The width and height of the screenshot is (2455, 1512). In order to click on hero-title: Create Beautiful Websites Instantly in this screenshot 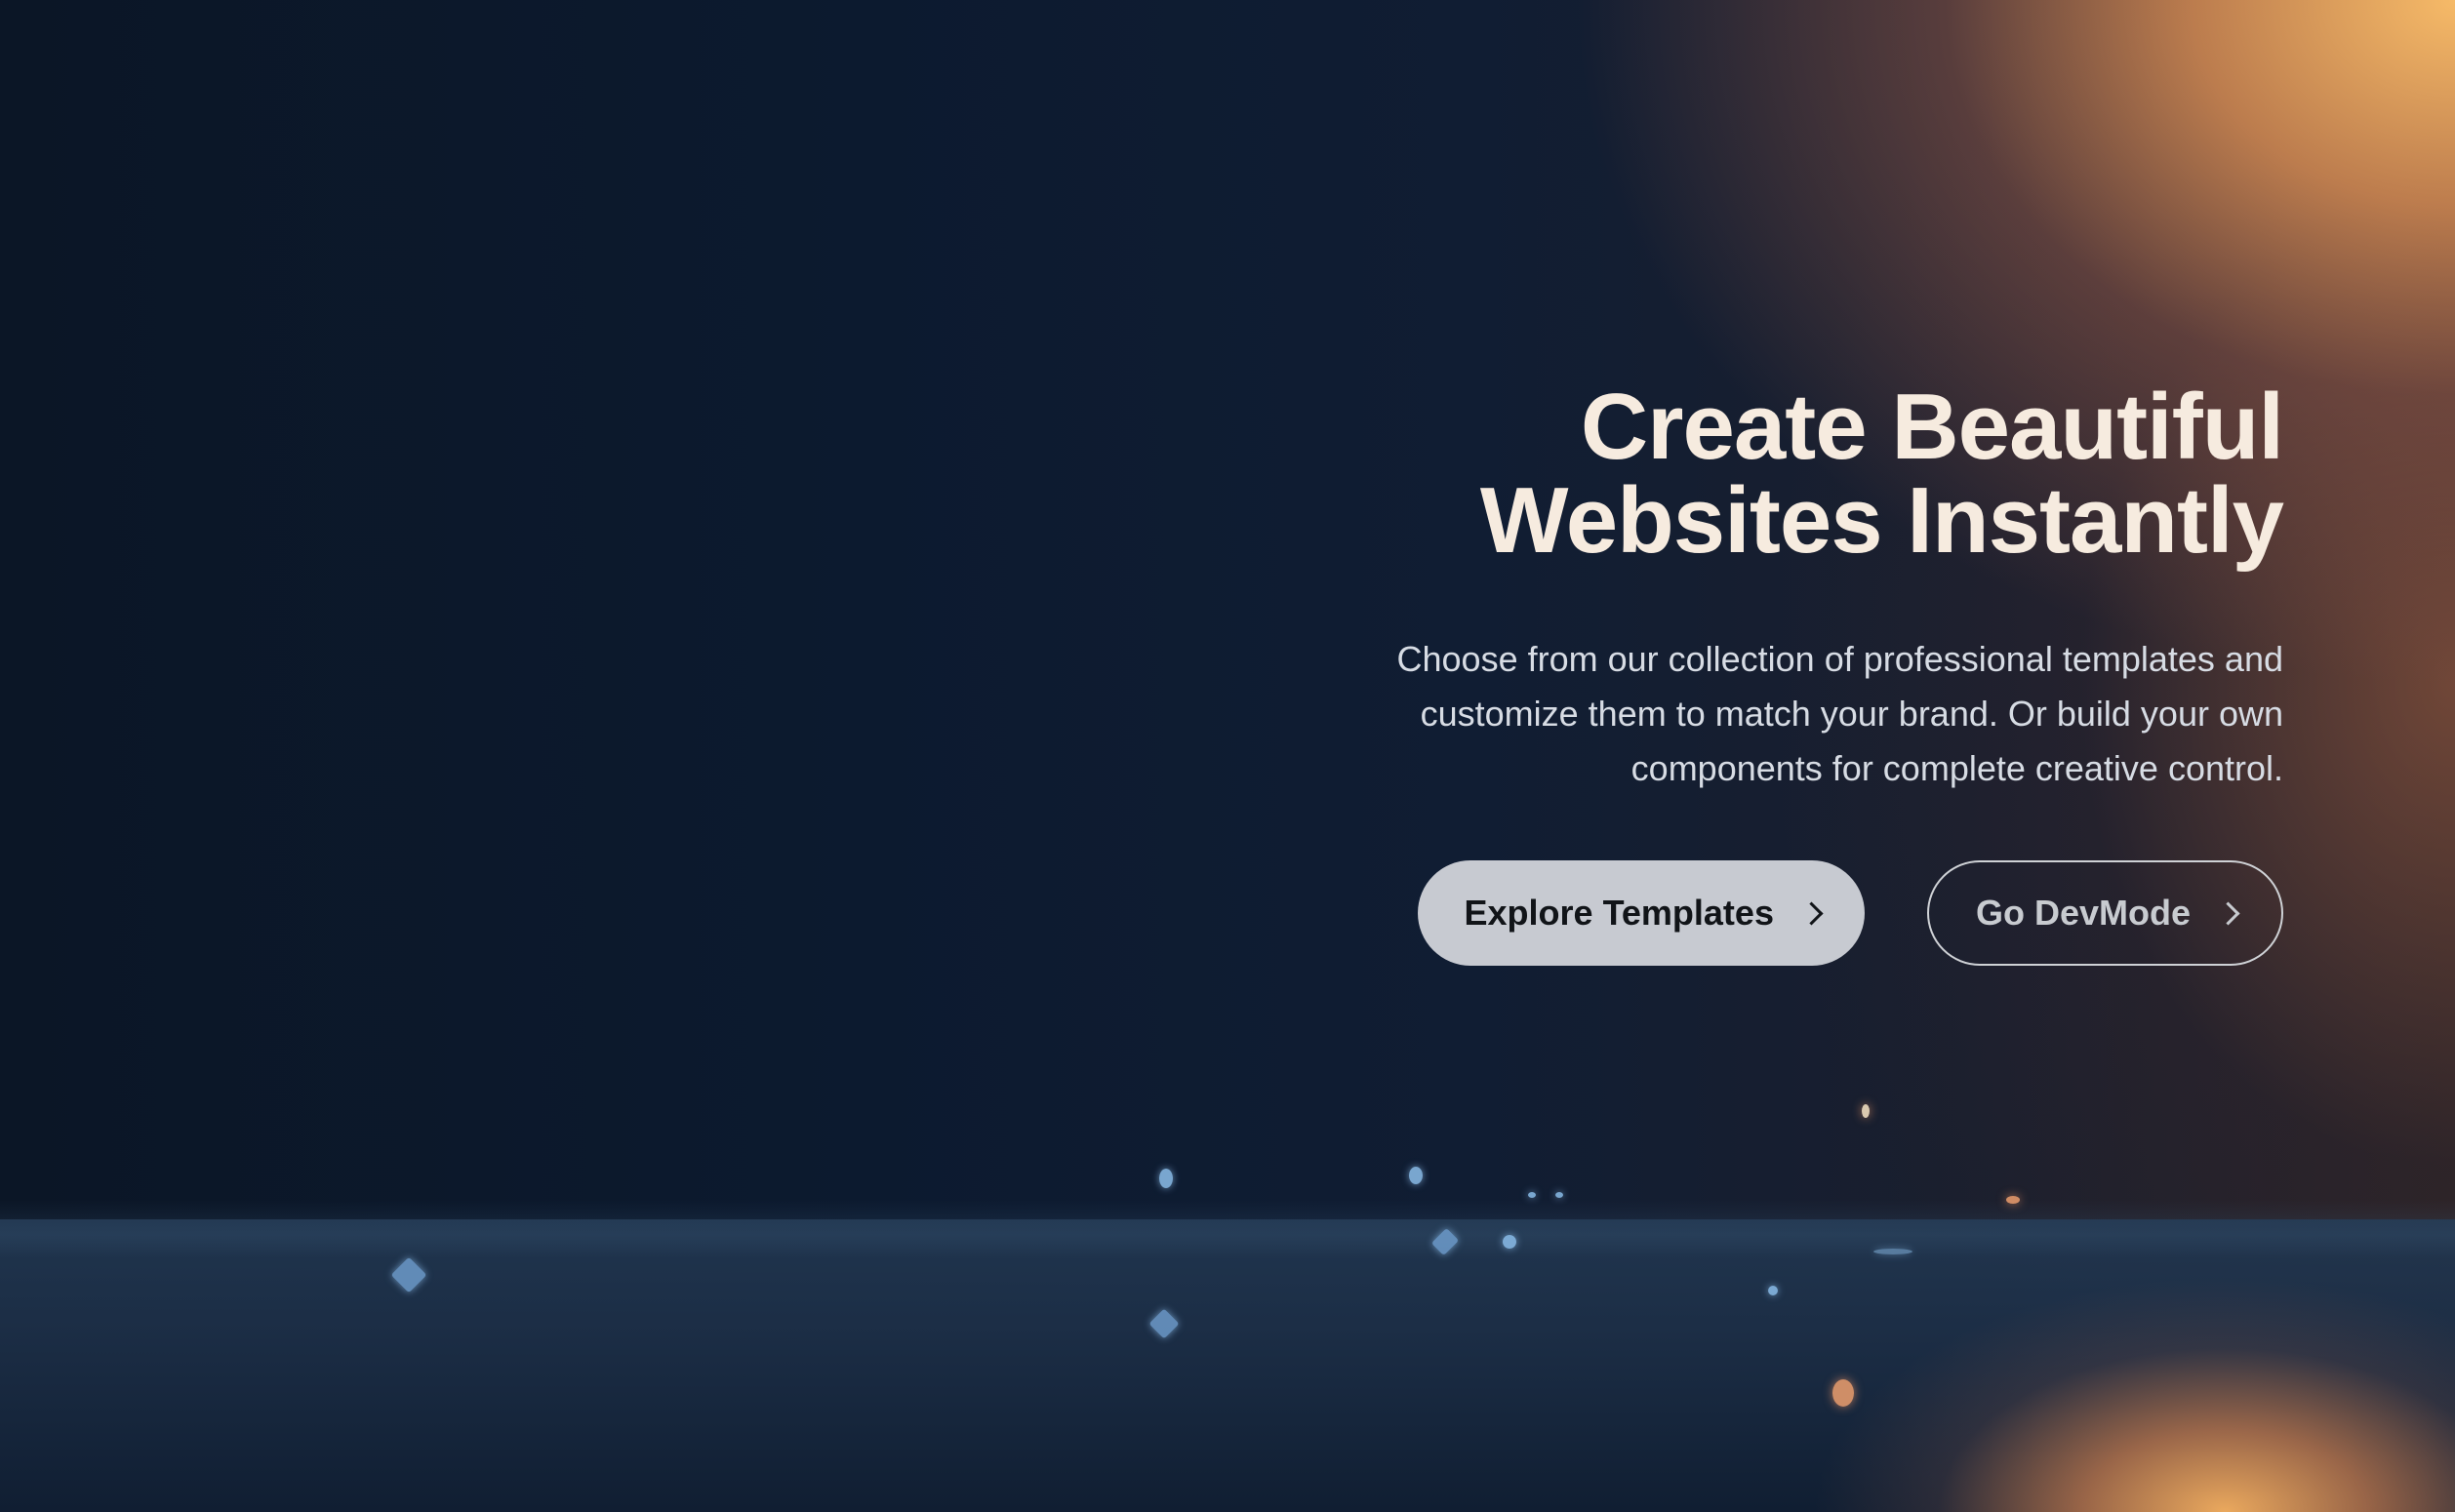, I will do `click(1747, 474)`.